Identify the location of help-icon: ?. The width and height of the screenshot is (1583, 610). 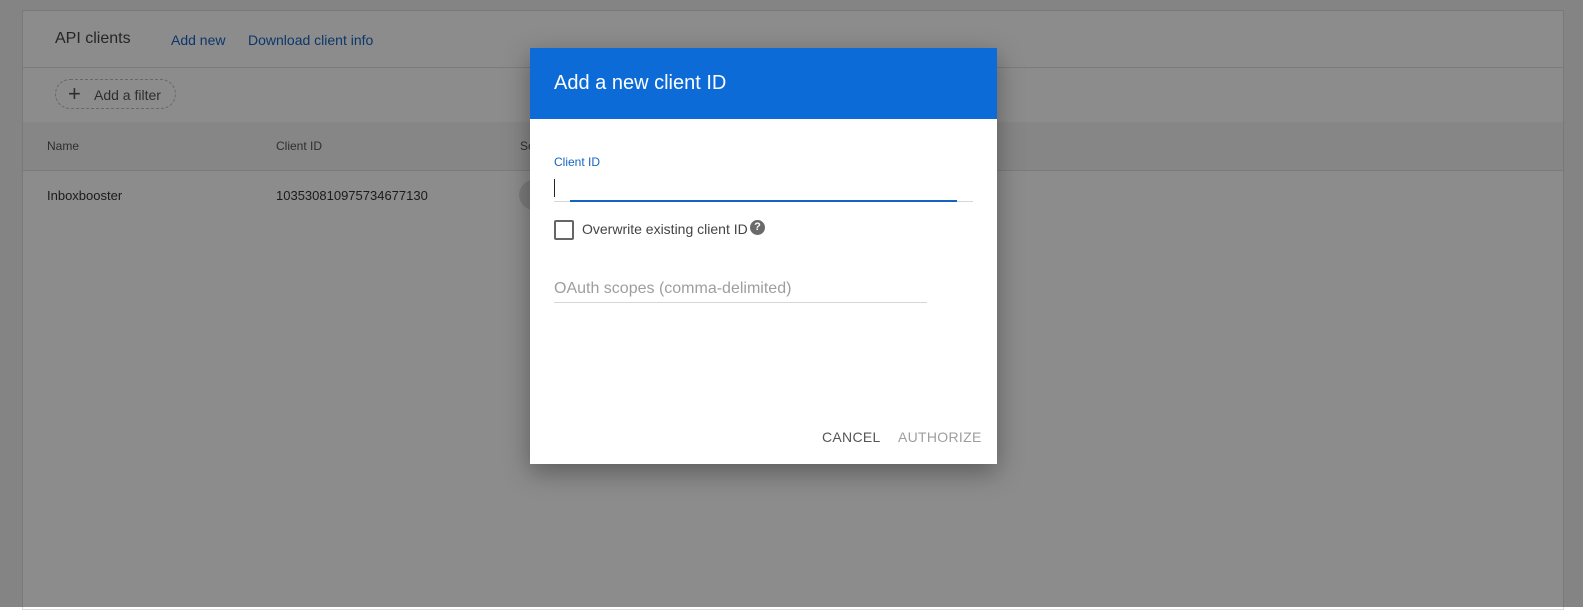
(757, 227).